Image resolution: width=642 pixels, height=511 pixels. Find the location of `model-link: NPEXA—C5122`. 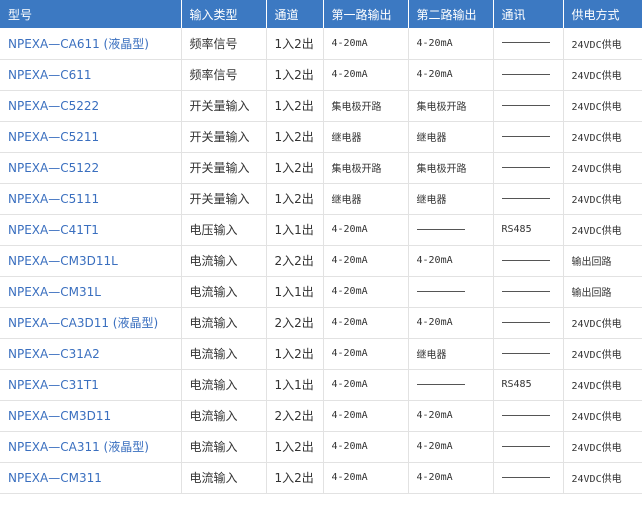

model-link: NPEXA—C5122 is located at coordinates (53, 168).